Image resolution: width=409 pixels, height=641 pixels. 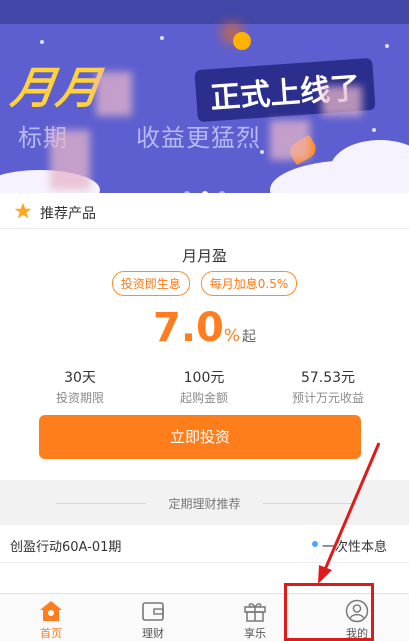 What do you see at coordinates (349, 513) in the screenshot?
I see `annotation-arrow` at bounding box center [349, 513].